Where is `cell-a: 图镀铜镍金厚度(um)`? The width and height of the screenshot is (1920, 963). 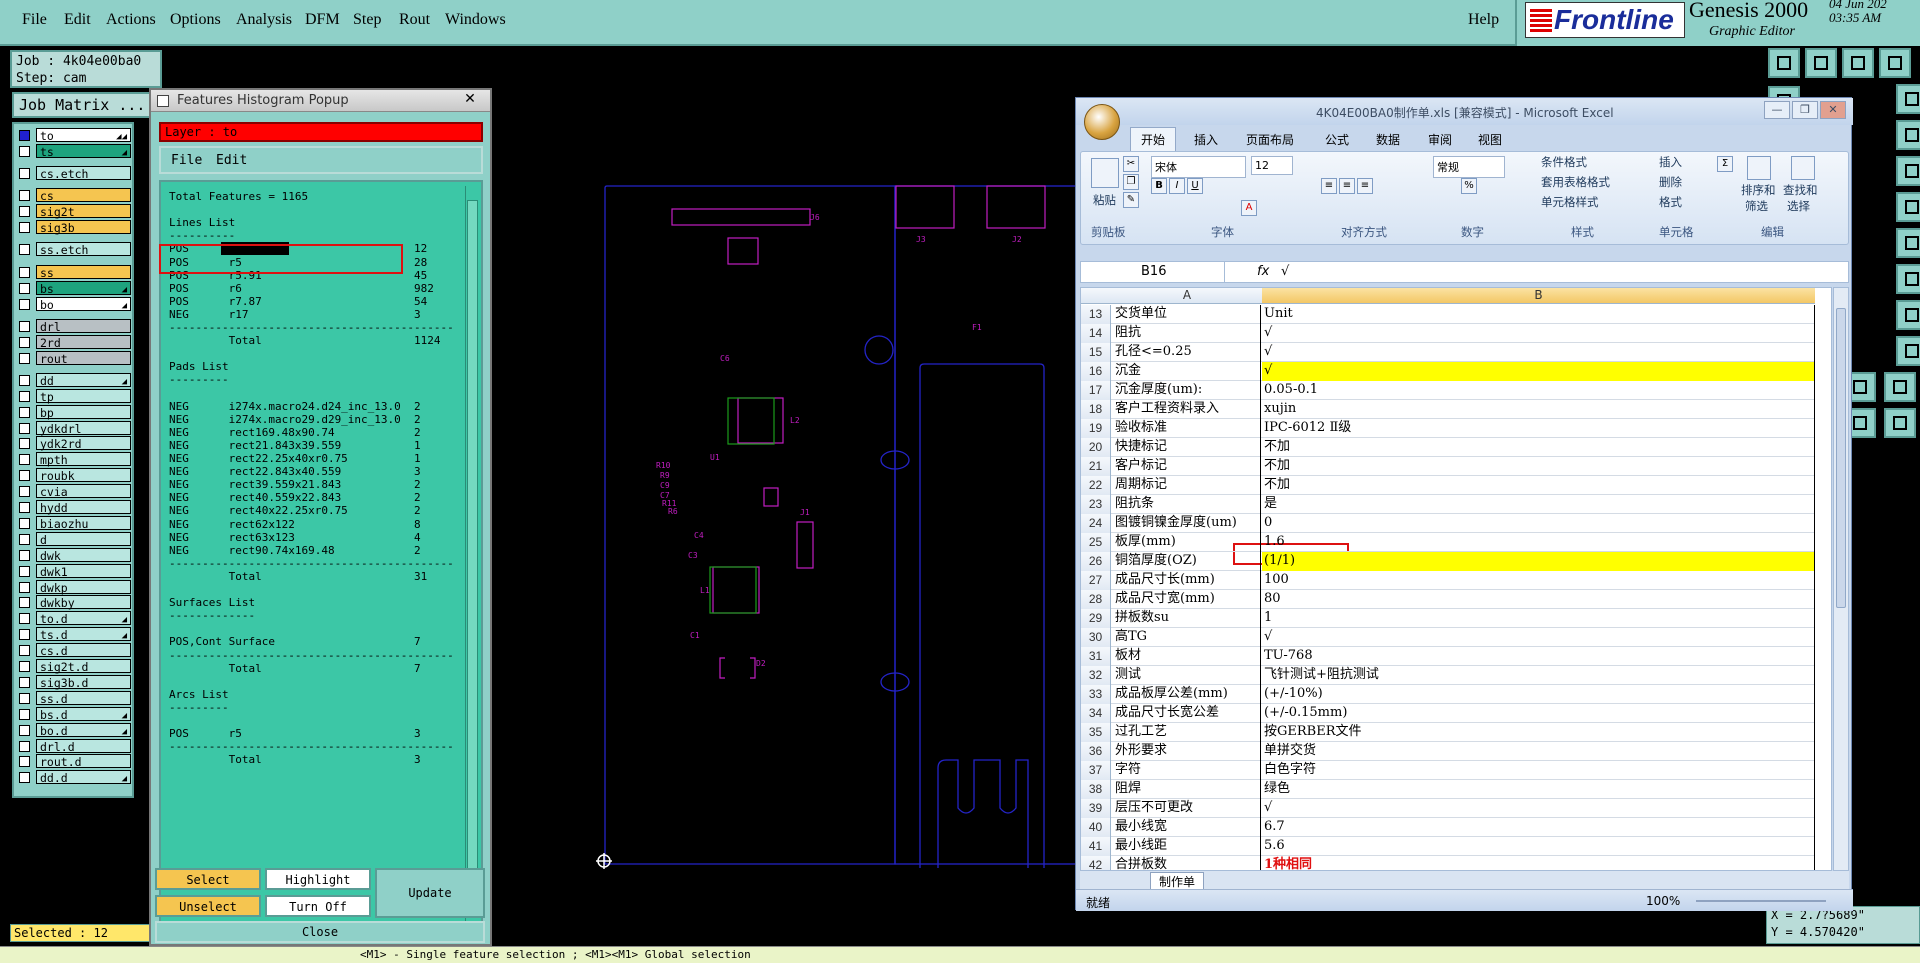
cell-a: 图镀铜镍金厚度(um) is located at coordinates (1186, 523).